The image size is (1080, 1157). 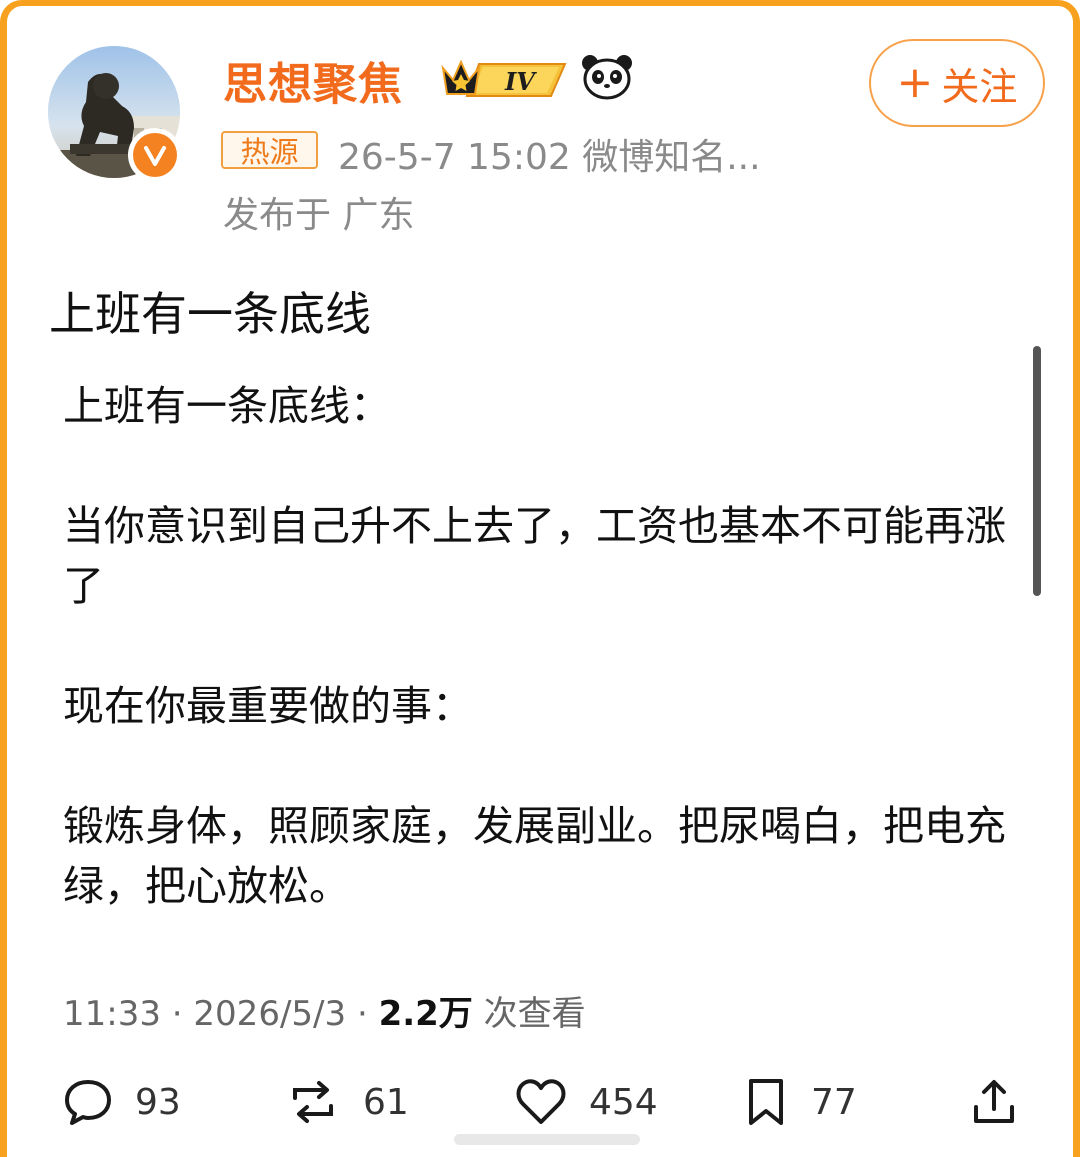 I want to click on post-paragraph: 锻炼身体，照顾家庭，发展副业。把尿喝白，把电充绿，把心放松。, so click(x=534, y=856).